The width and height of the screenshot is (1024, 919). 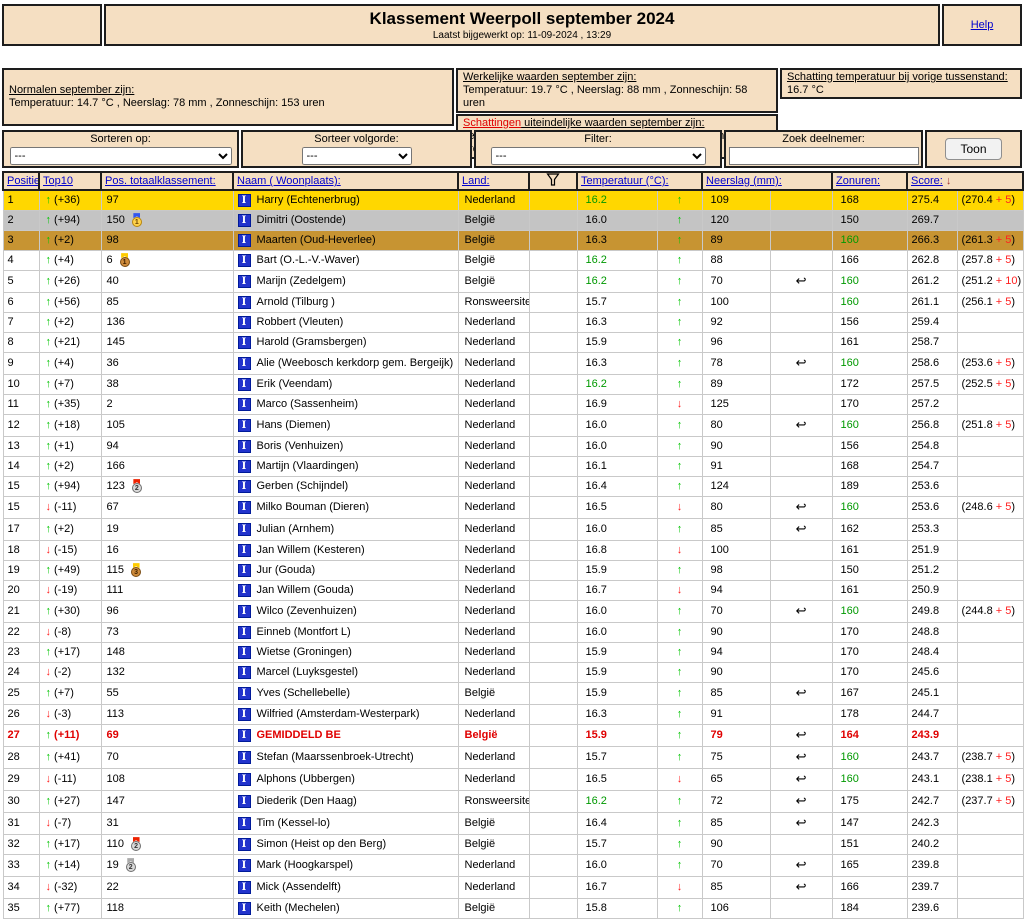 What do you see at coordinates (553, 200) in the screenshot?
I see `filter-spacer-cell` at bounding box center [553, 200].